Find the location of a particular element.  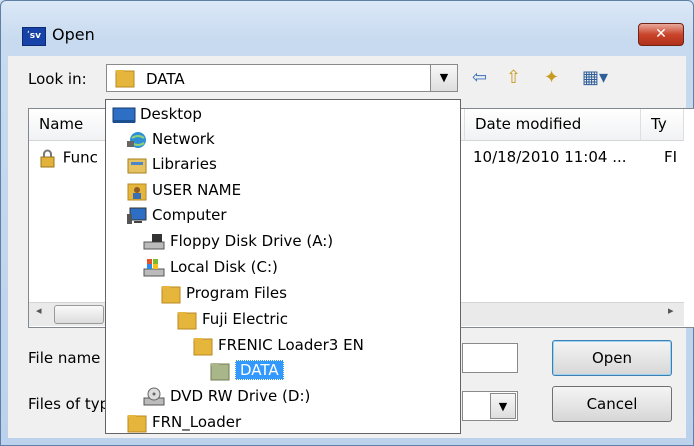

dropdown-item-label: Desktop is located at coordinates (171, 114).